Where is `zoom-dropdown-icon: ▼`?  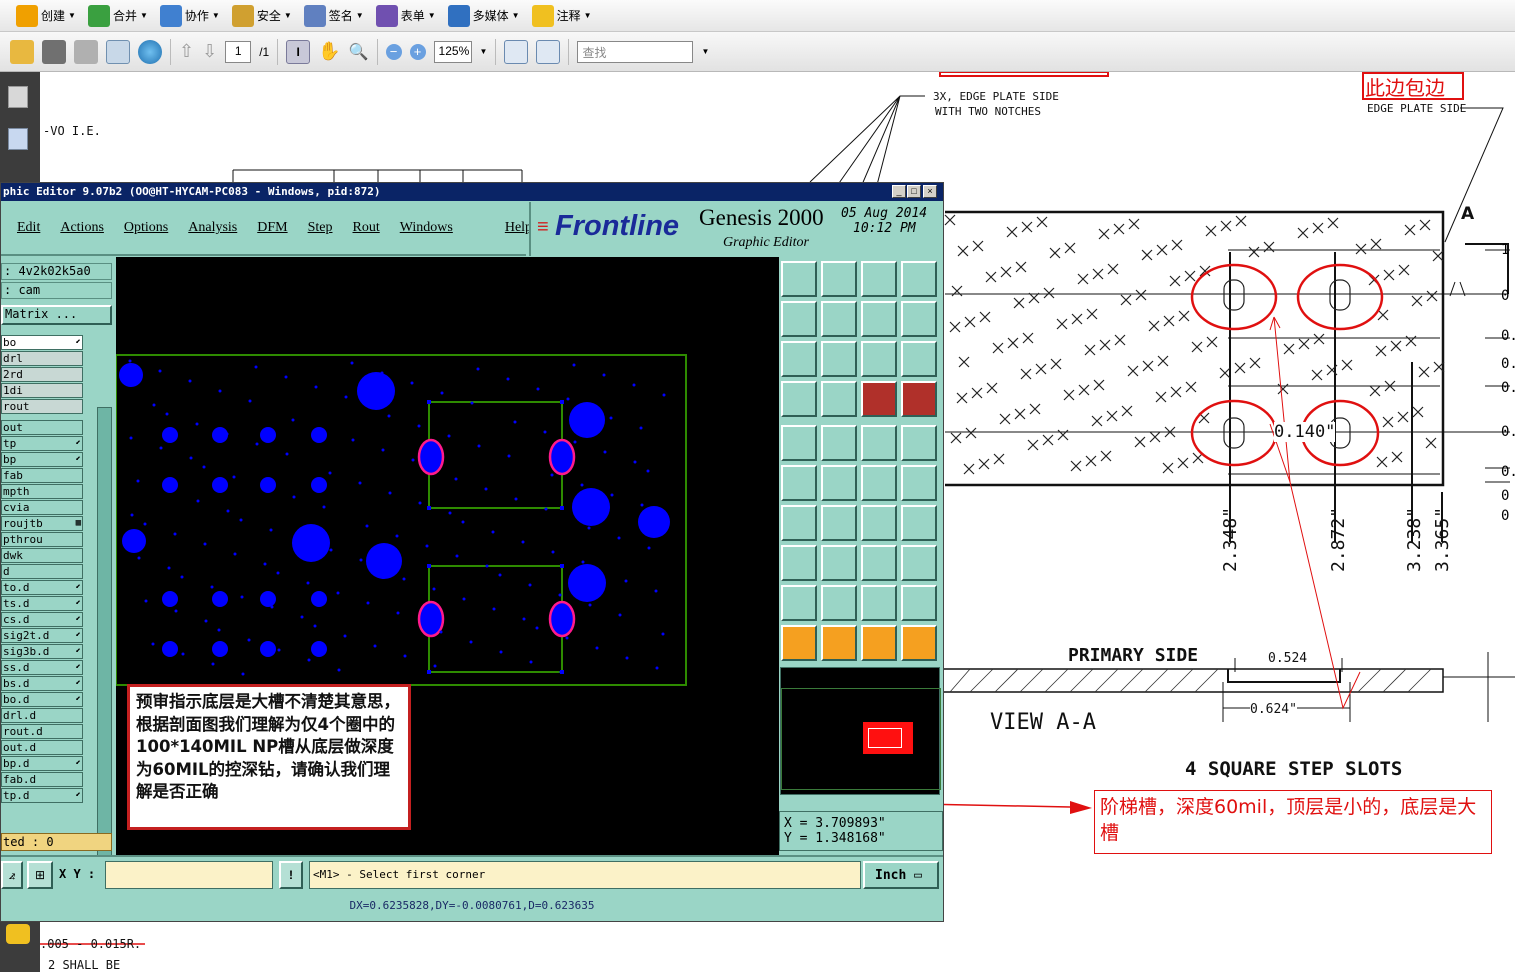 zoom-dropdown-icon: ▼ is located at coordinates (484, 51).